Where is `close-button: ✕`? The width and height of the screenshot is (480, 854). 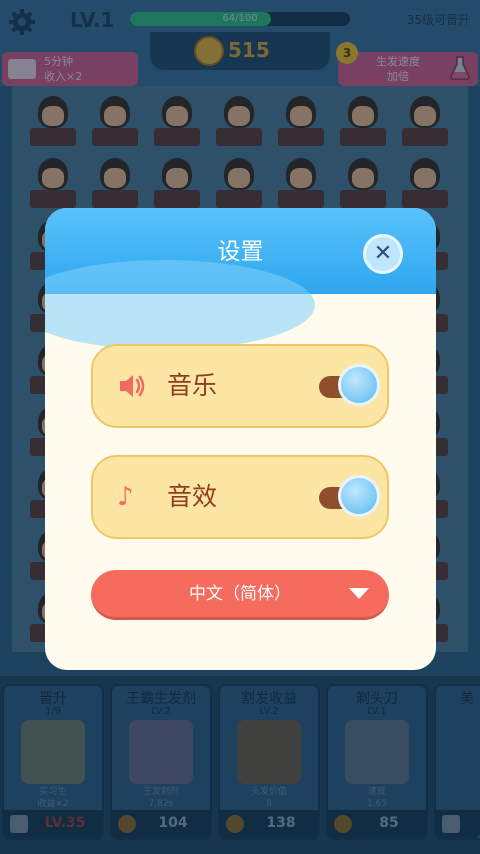
close-button: ✕ is located at coordinates (383, 254).